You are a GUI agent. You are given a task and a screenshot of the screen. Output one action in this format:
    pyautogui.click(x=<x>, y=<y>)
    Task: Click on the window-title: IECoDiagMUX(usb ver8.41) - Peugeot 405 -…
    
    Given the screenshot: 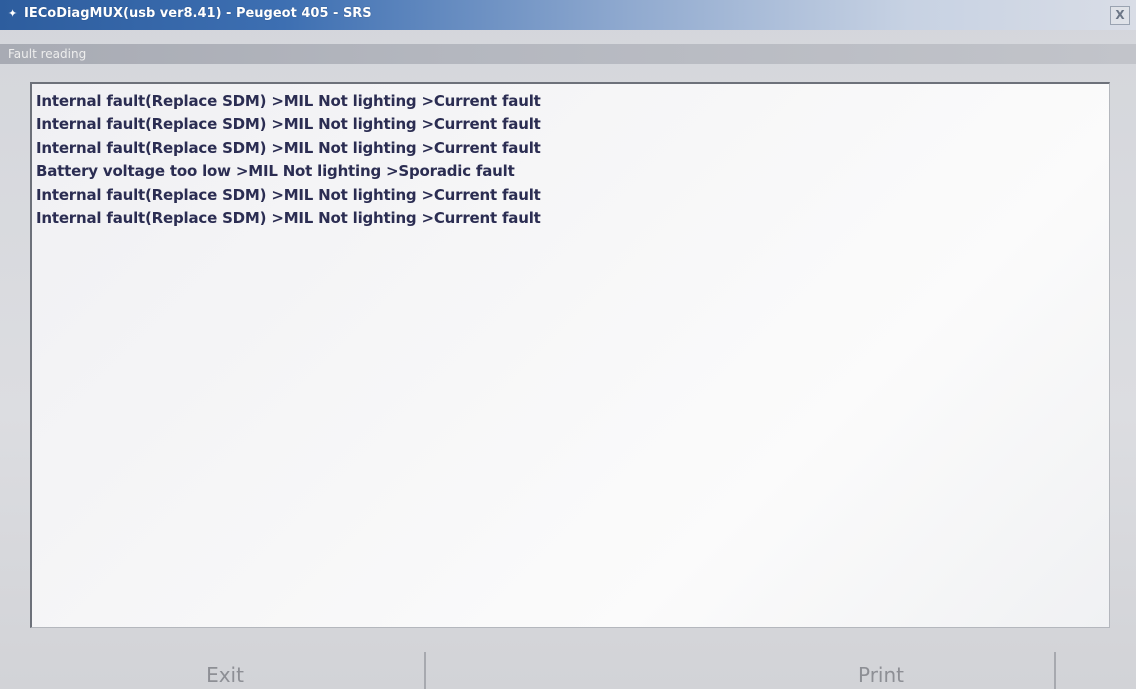 What is the action you would take?
    pyautogui.click(x=198, y=13)
    